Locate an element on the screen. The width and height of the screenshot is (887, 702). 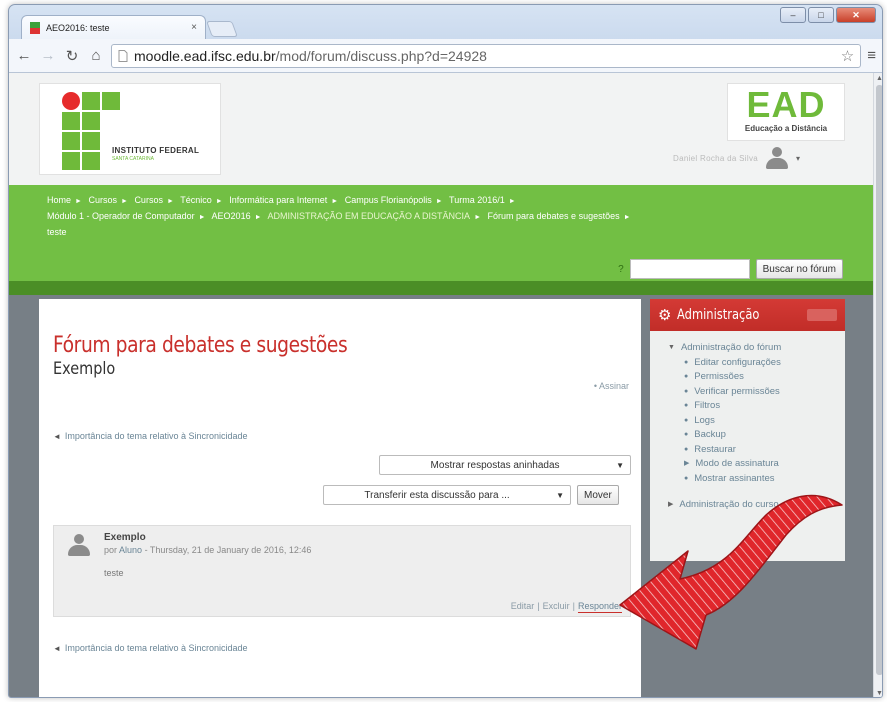
ead-logo: EAD Educação a Distância is located at coordinates (786, 112).